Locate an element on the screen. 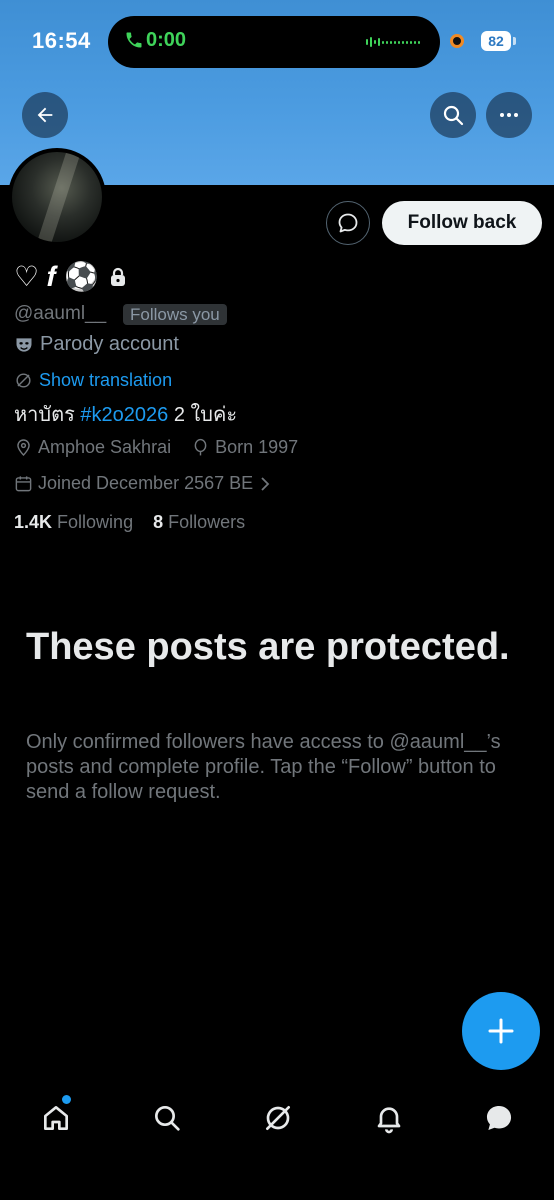  bio: หาบัตร #k2o2026 2 ใบค่ะ is located at coordinates (125, 414).